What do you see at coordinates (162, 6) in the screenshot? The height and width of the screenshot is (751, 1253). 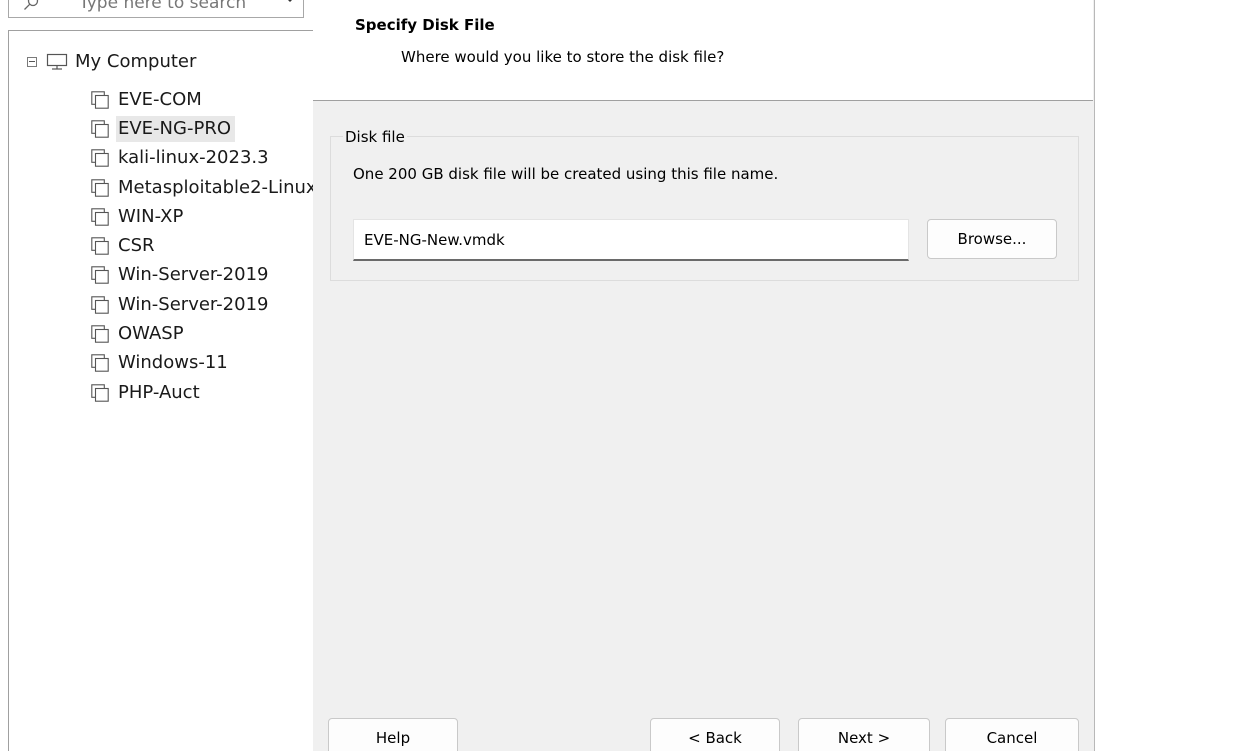 I see `search-input: Type here to search` at bounding box center [162, 6].